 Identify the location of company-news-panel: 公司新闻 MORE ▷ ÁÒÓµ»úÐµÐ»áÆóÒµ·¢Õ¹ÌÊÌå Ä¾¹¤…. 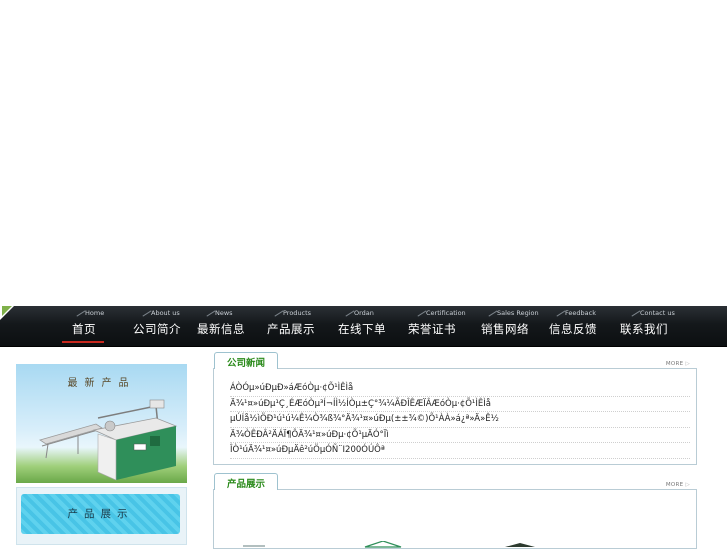
(455, 408).